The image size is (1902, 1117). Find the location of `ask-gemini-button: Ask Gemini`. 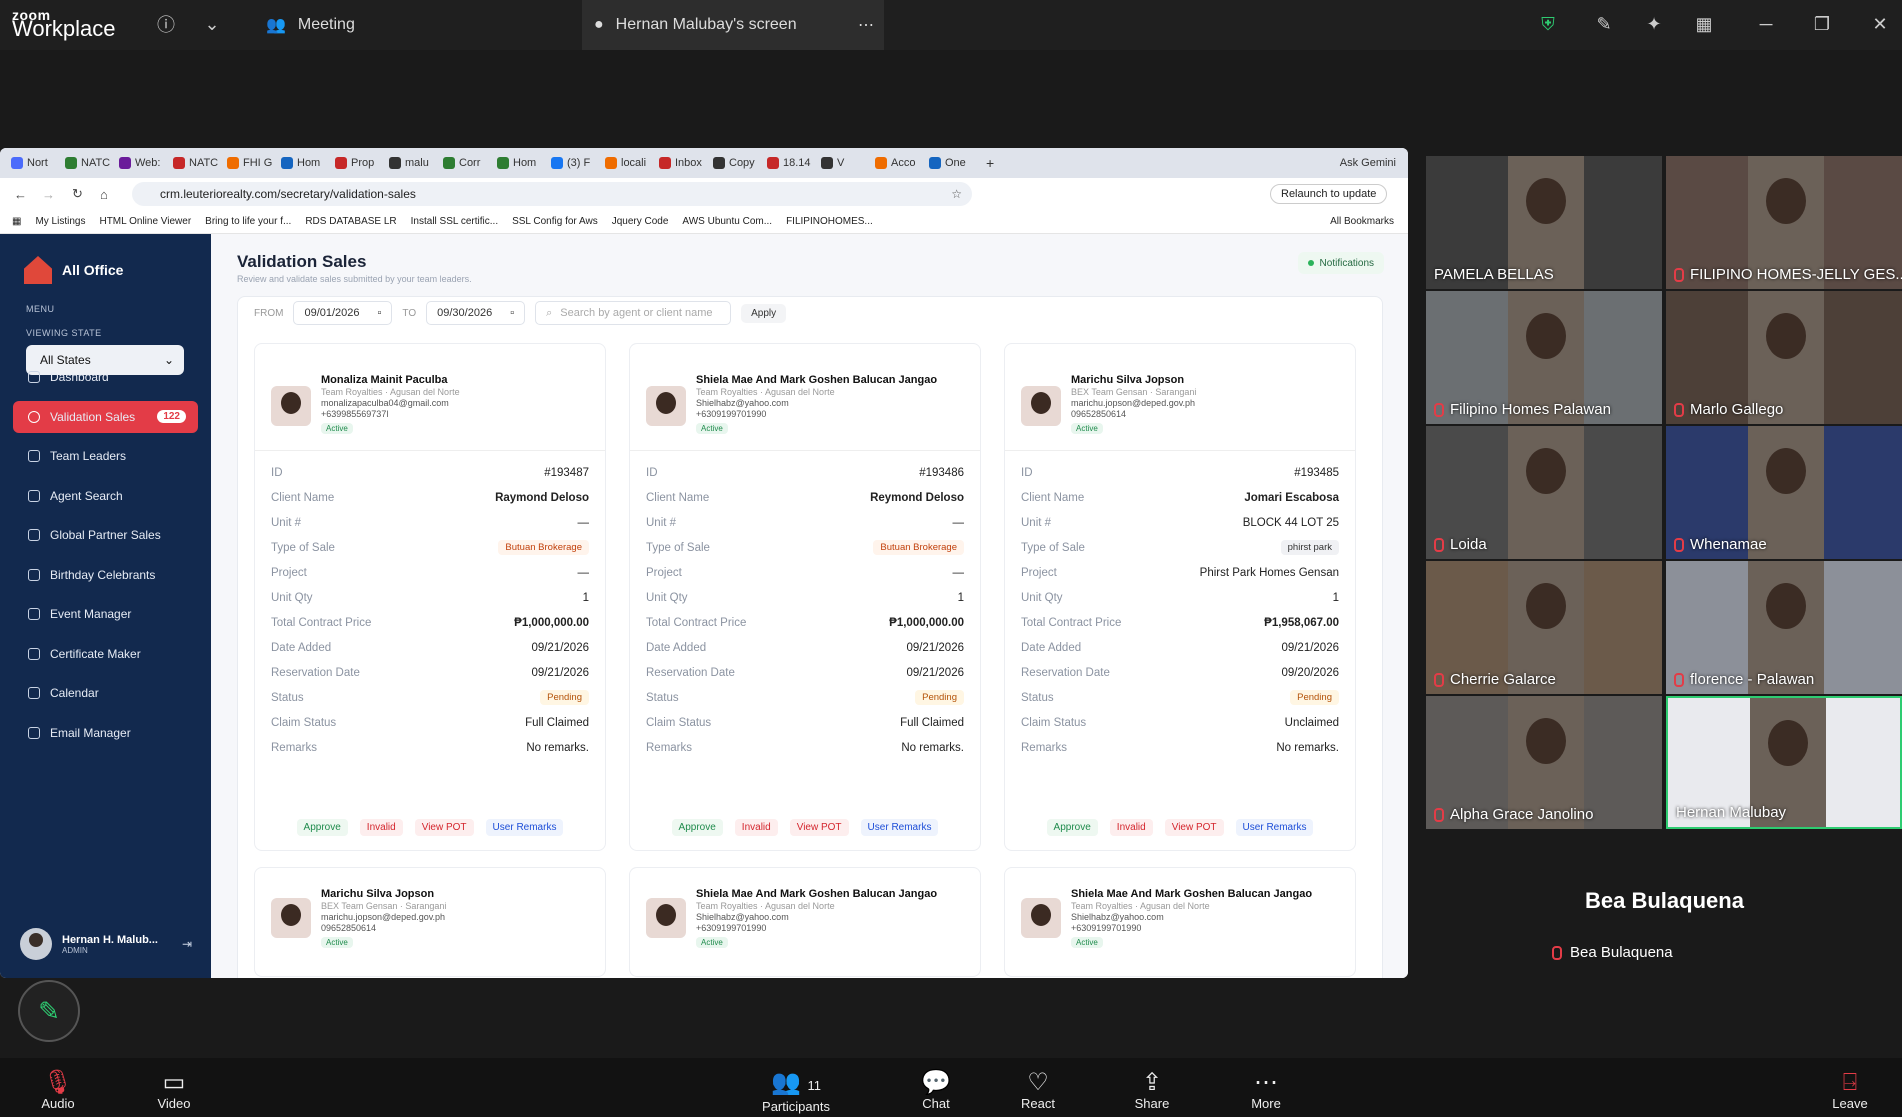

ask-gemini-button: Ask Gemini is located at coordinates (1368, 163).